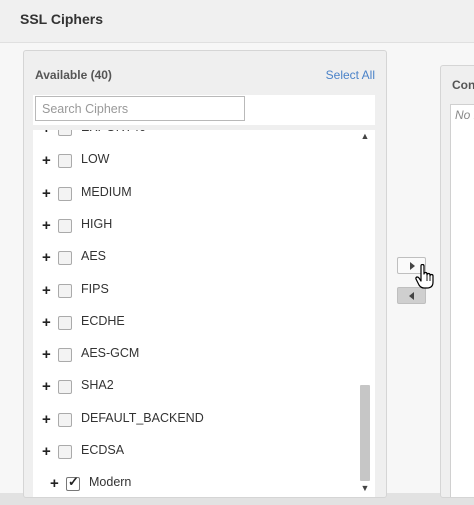 The image size is (474, 505). Describe the element at coordinates (61, 19) in the screenshot. I see `page-title: SSL Ciphers` at that location.